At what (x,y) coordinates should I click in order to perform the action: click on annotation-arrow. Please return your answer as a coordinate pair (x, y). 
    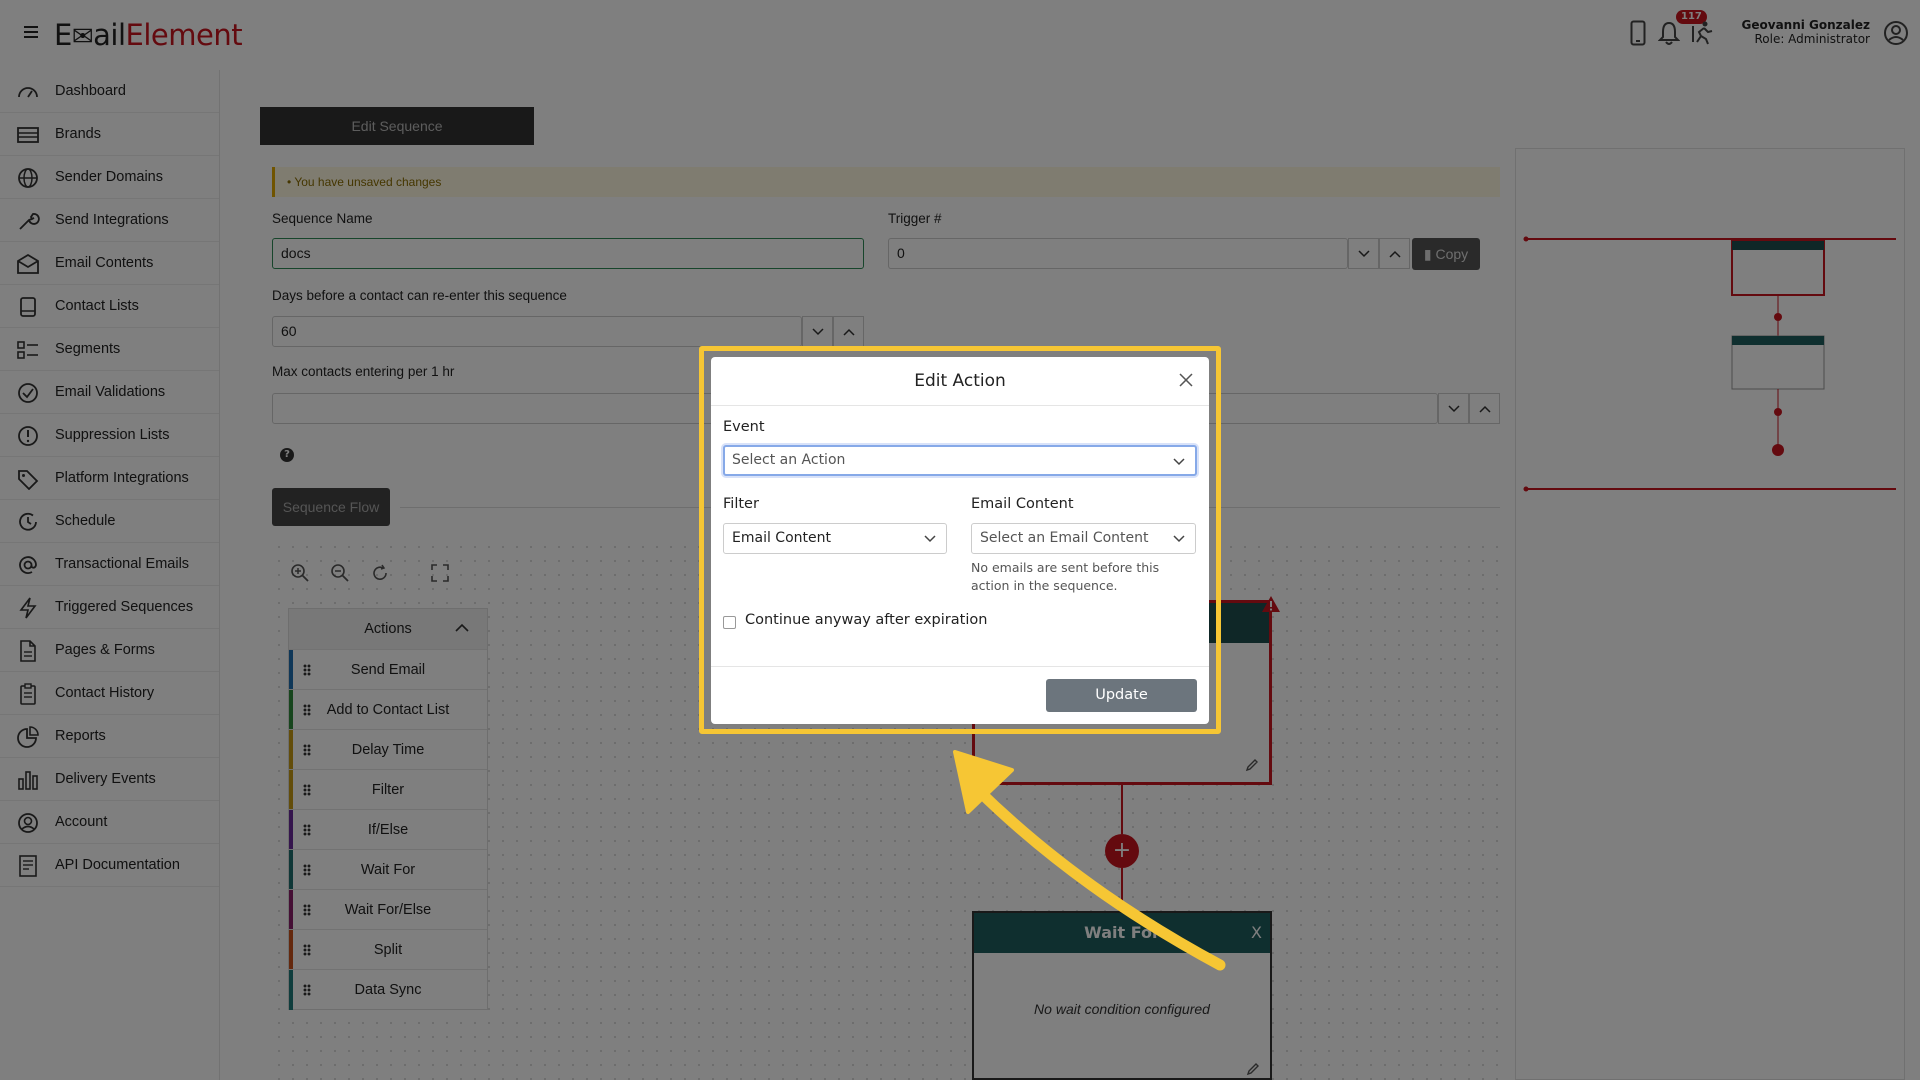
    Looking at the image, I should click on (1089, 860).